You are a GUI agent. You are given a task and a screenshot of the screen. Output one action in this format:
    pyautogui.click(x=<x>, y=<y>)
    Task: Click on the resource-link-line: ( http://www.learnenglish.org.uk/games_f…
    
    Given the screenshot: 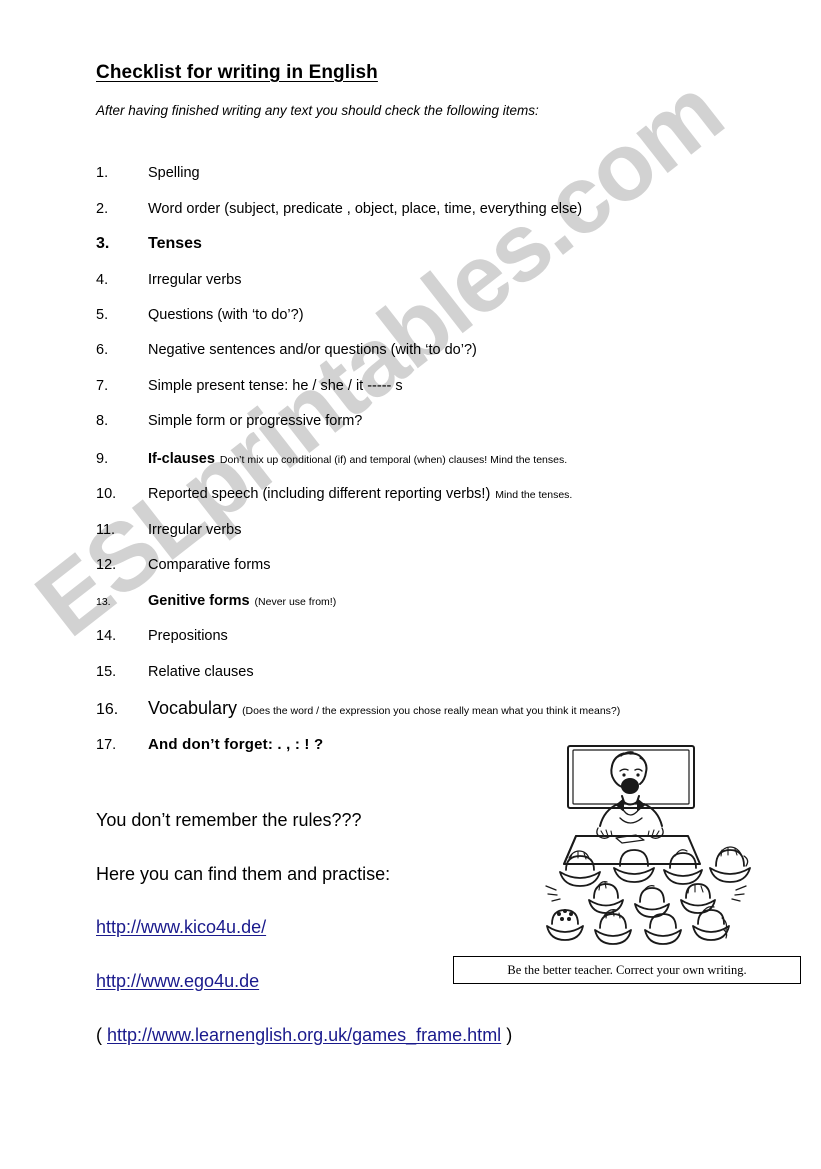 What is the action you would take?
    pyautogui.click(x=304, y=1035)
    